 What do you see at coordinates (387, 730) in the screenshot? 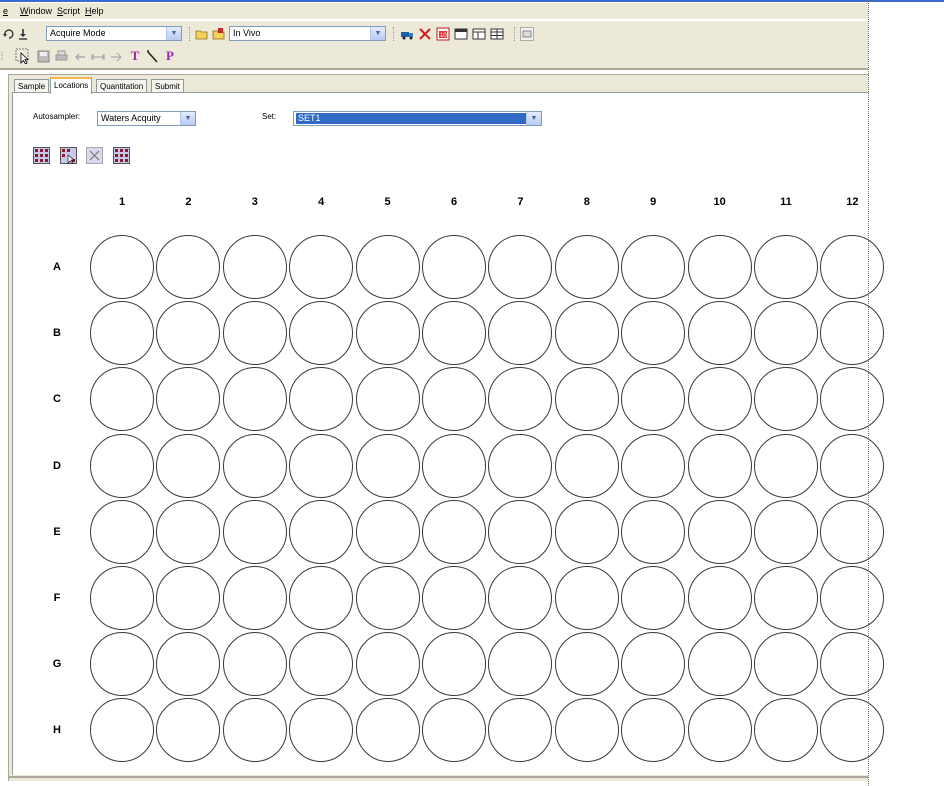
I see `well-H5` at bounding box center [387, 730].